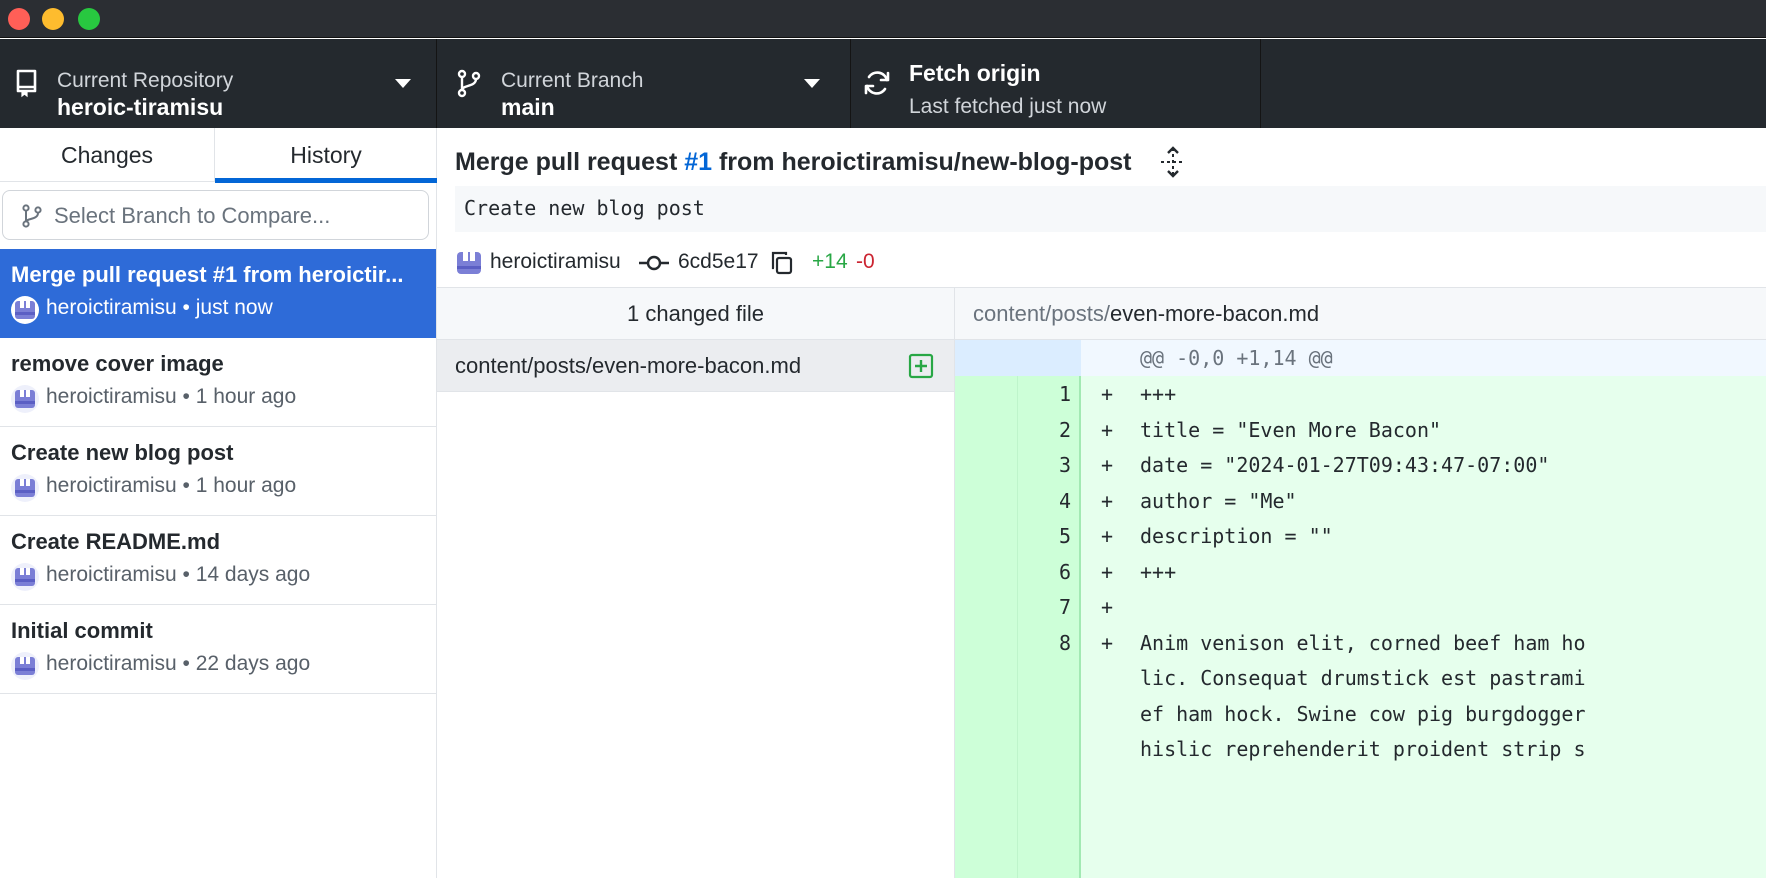 This screenshot has height=878, width=1766. What do you see at coordinates (1291, 429) in the screenshot?
I see `diff-line-code: title = "Even More Bacon"` at bounding box center [1291, 429].